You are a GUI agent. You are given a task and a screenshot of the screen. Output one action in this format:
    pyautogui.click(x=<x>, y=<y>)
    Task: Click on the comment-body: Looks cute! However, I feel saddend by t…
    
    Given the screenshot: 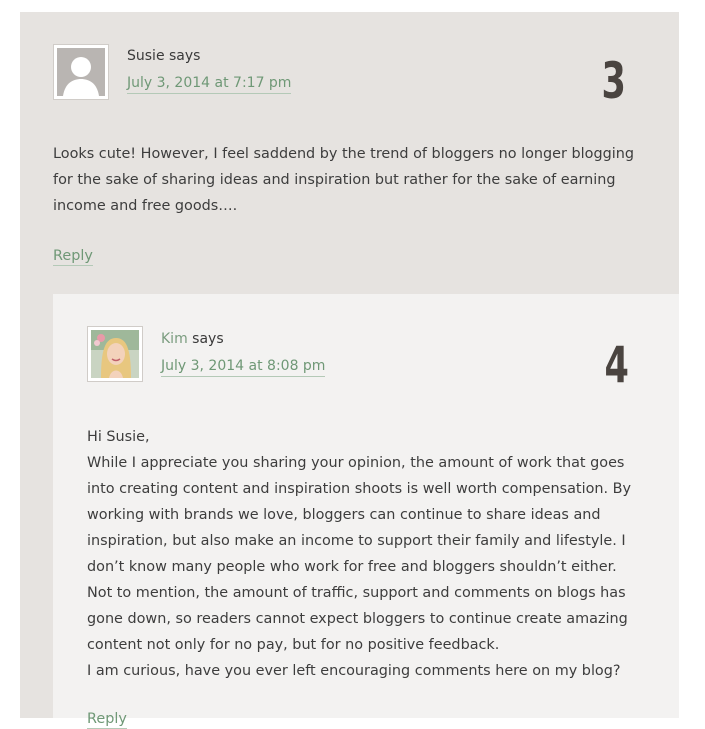 What is the action you would take?
    pyautogui.click(x=343, y=180)
    